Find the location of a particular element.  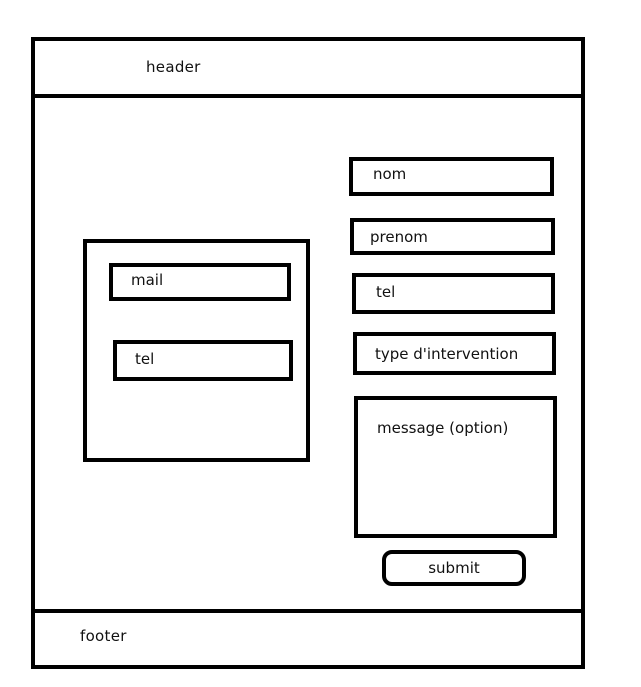

nom-field: nom is located at coordinates (451, 176).